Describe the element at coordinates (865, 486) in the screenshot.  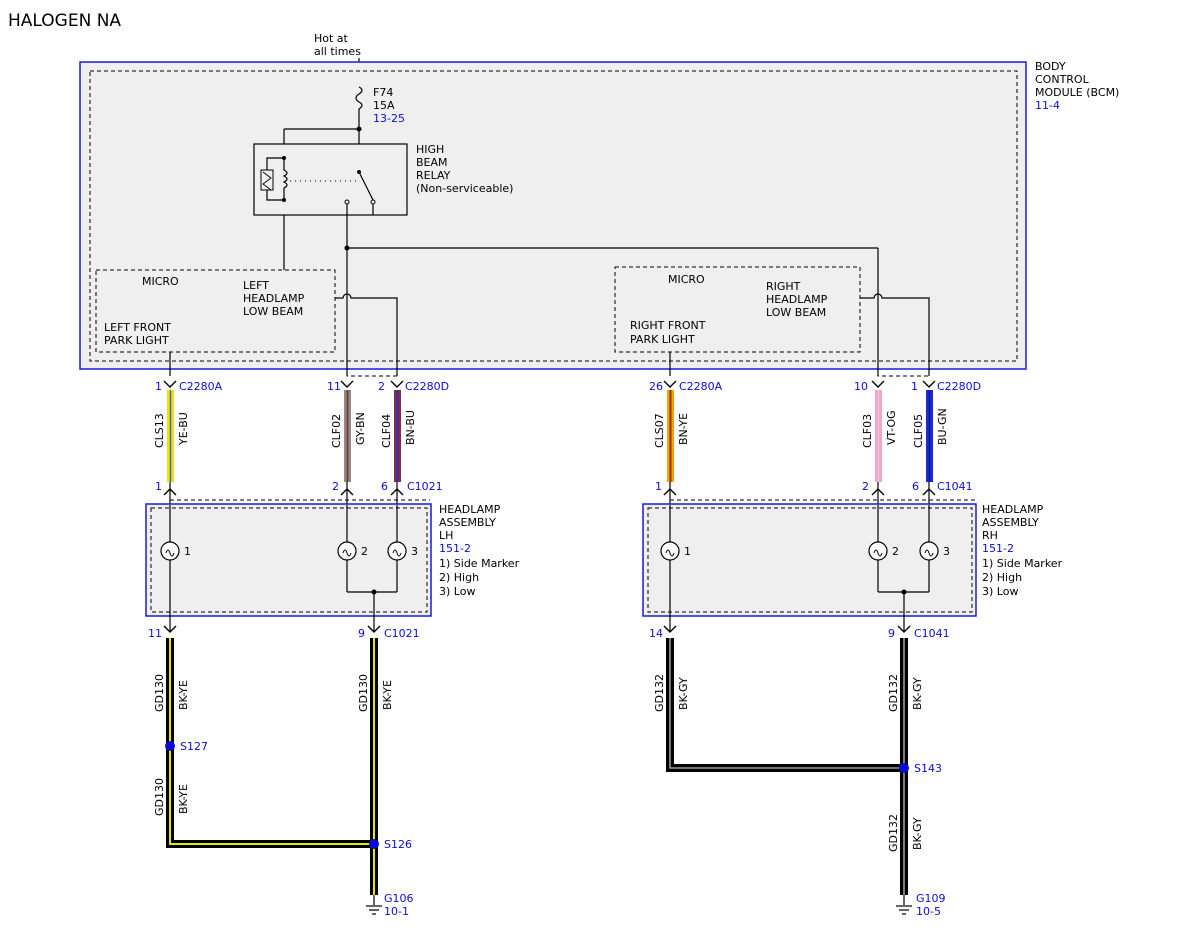
I see `pin-clf03-bot: 2` at that location.